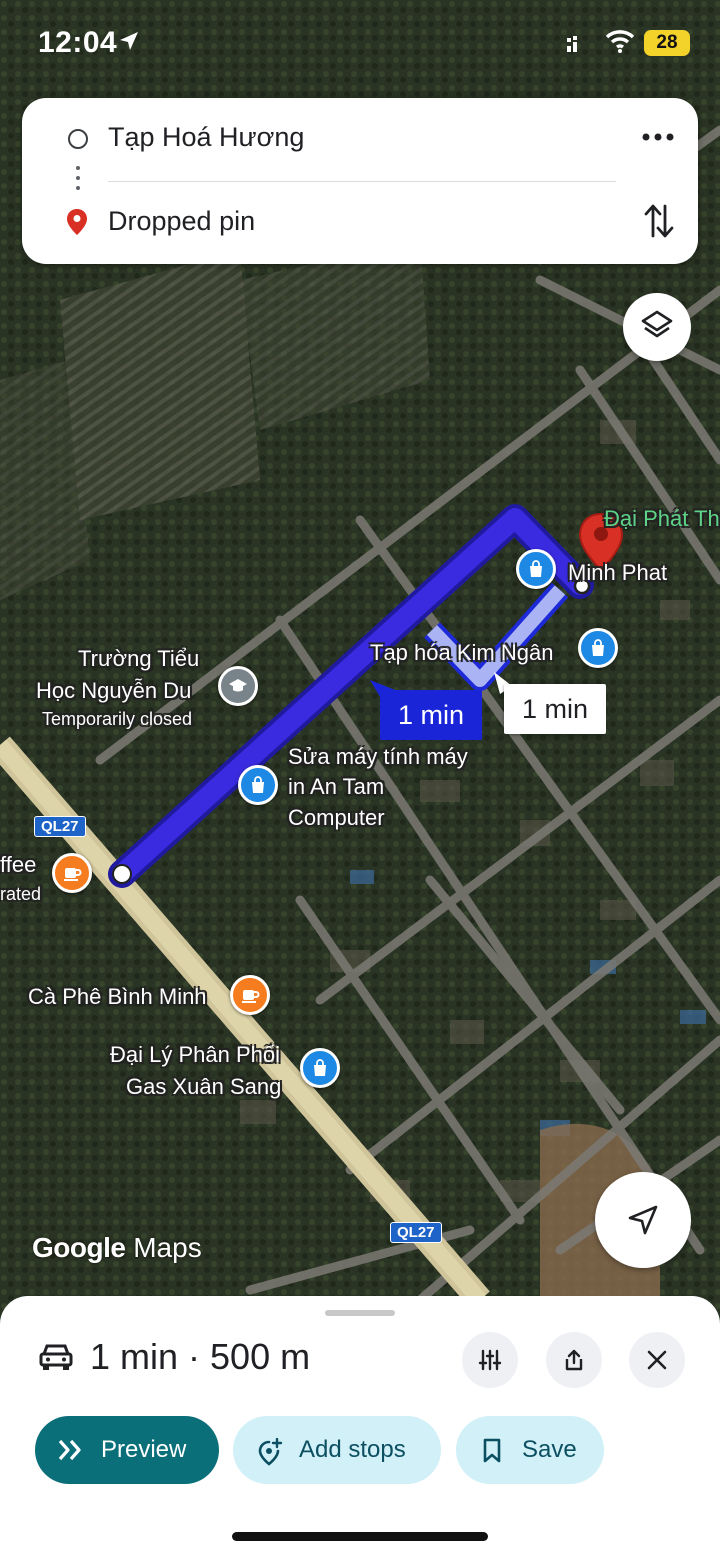  I want to click on share-button, so click(574, 1360).